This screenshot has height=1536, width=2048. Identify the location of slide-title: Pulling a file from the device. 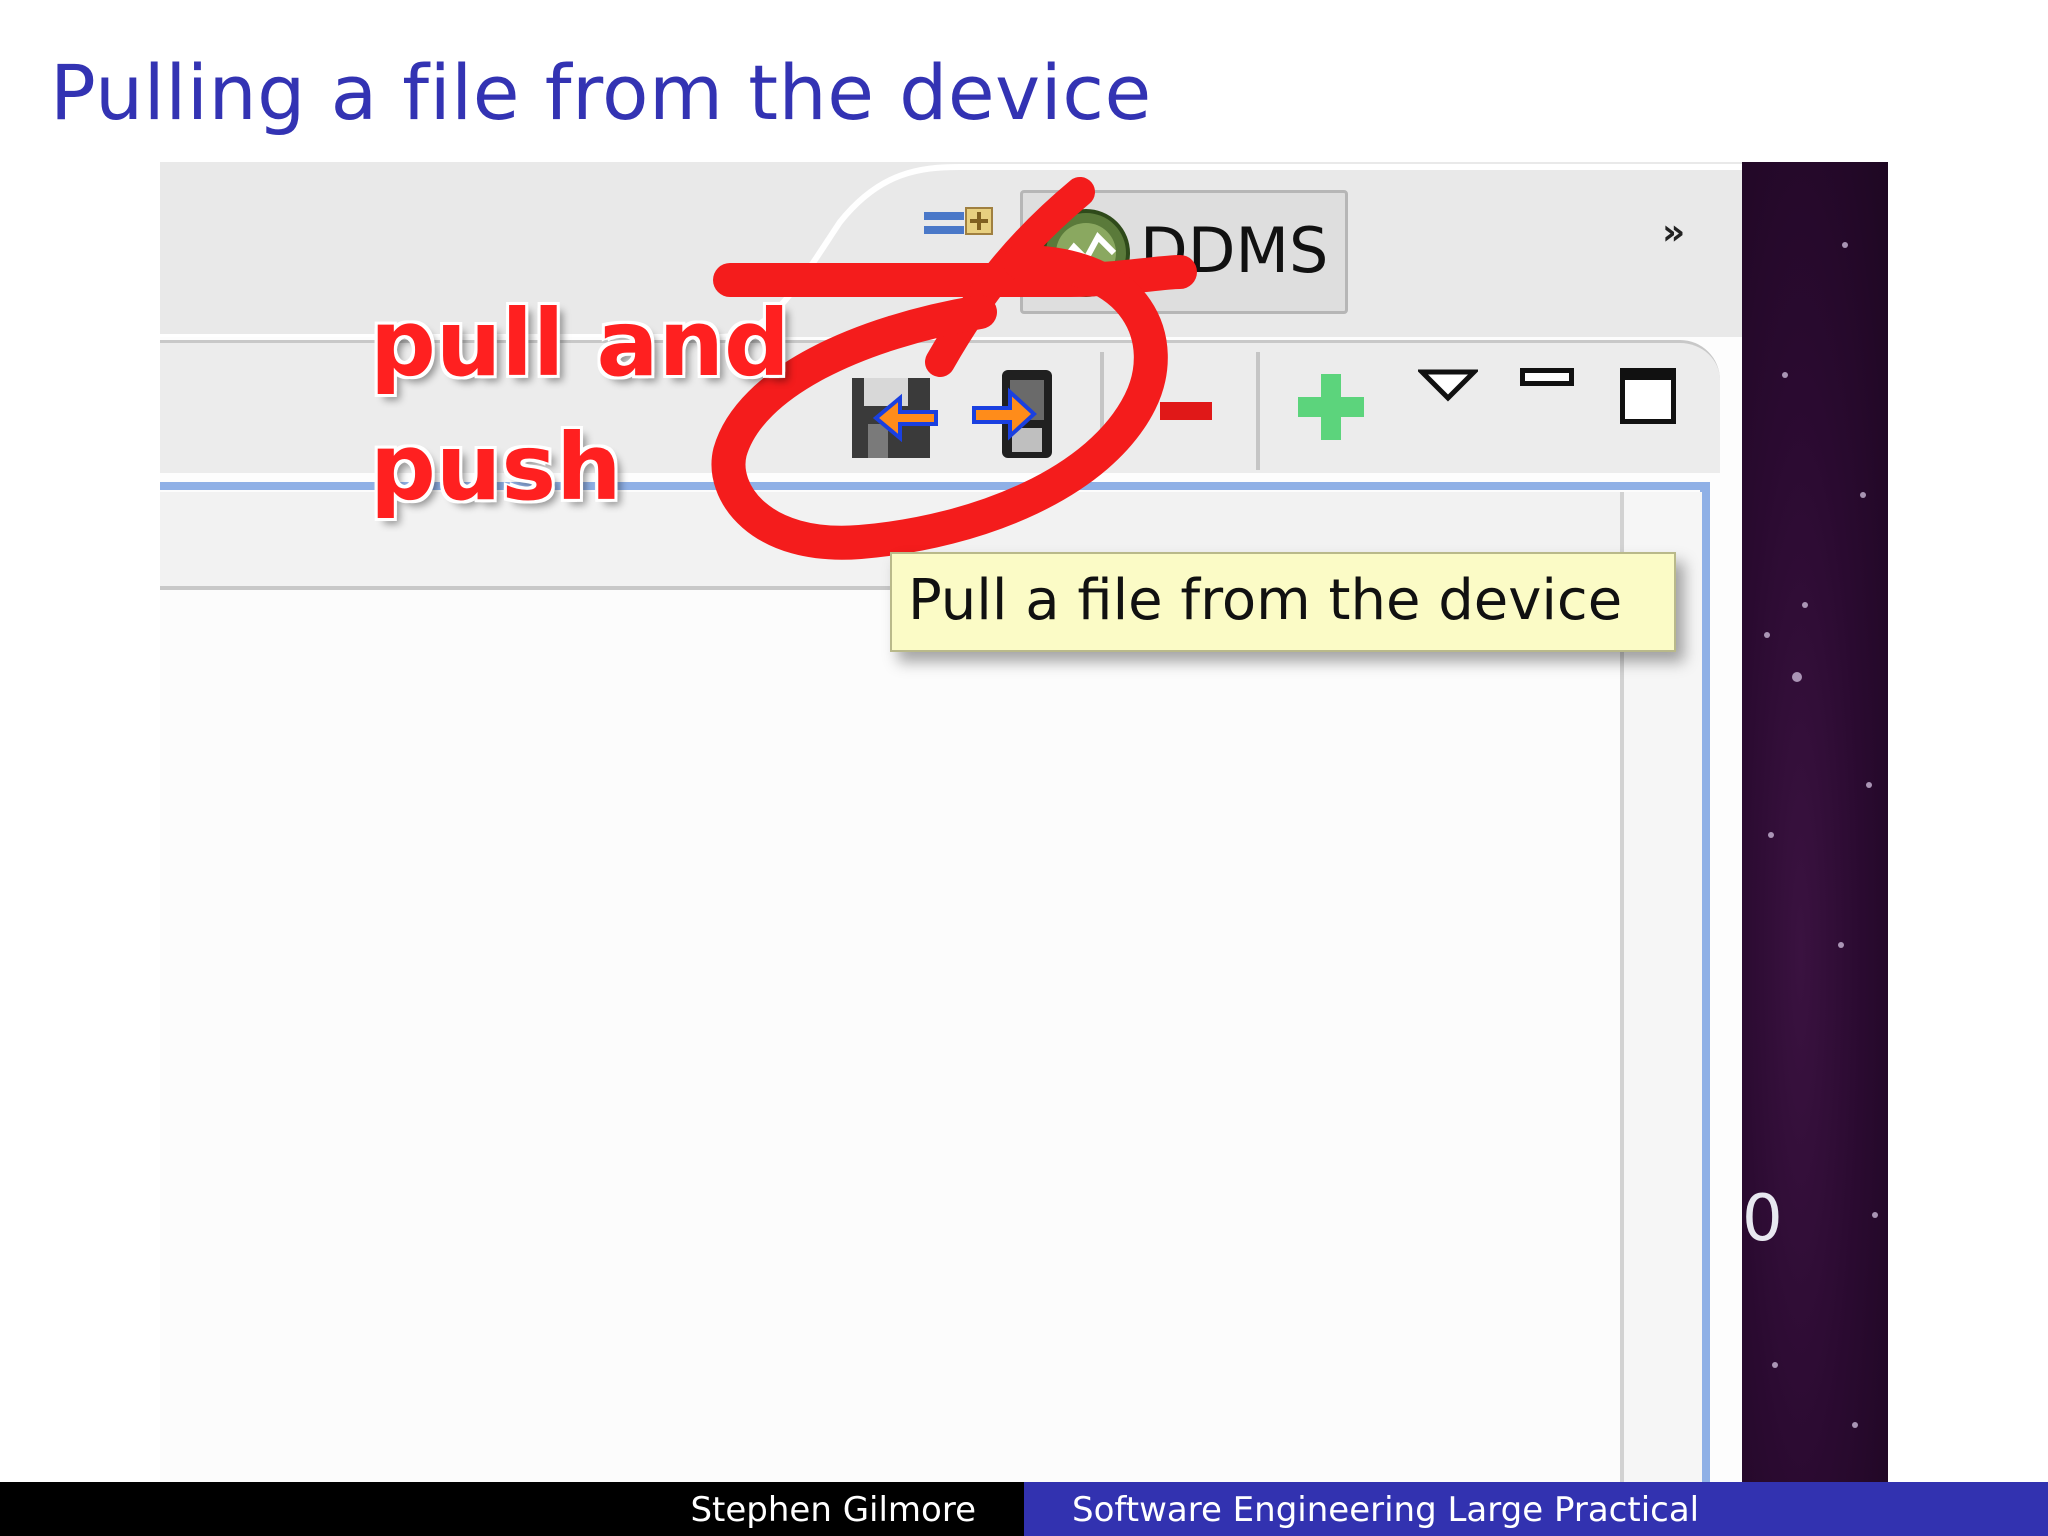
(601, 92).